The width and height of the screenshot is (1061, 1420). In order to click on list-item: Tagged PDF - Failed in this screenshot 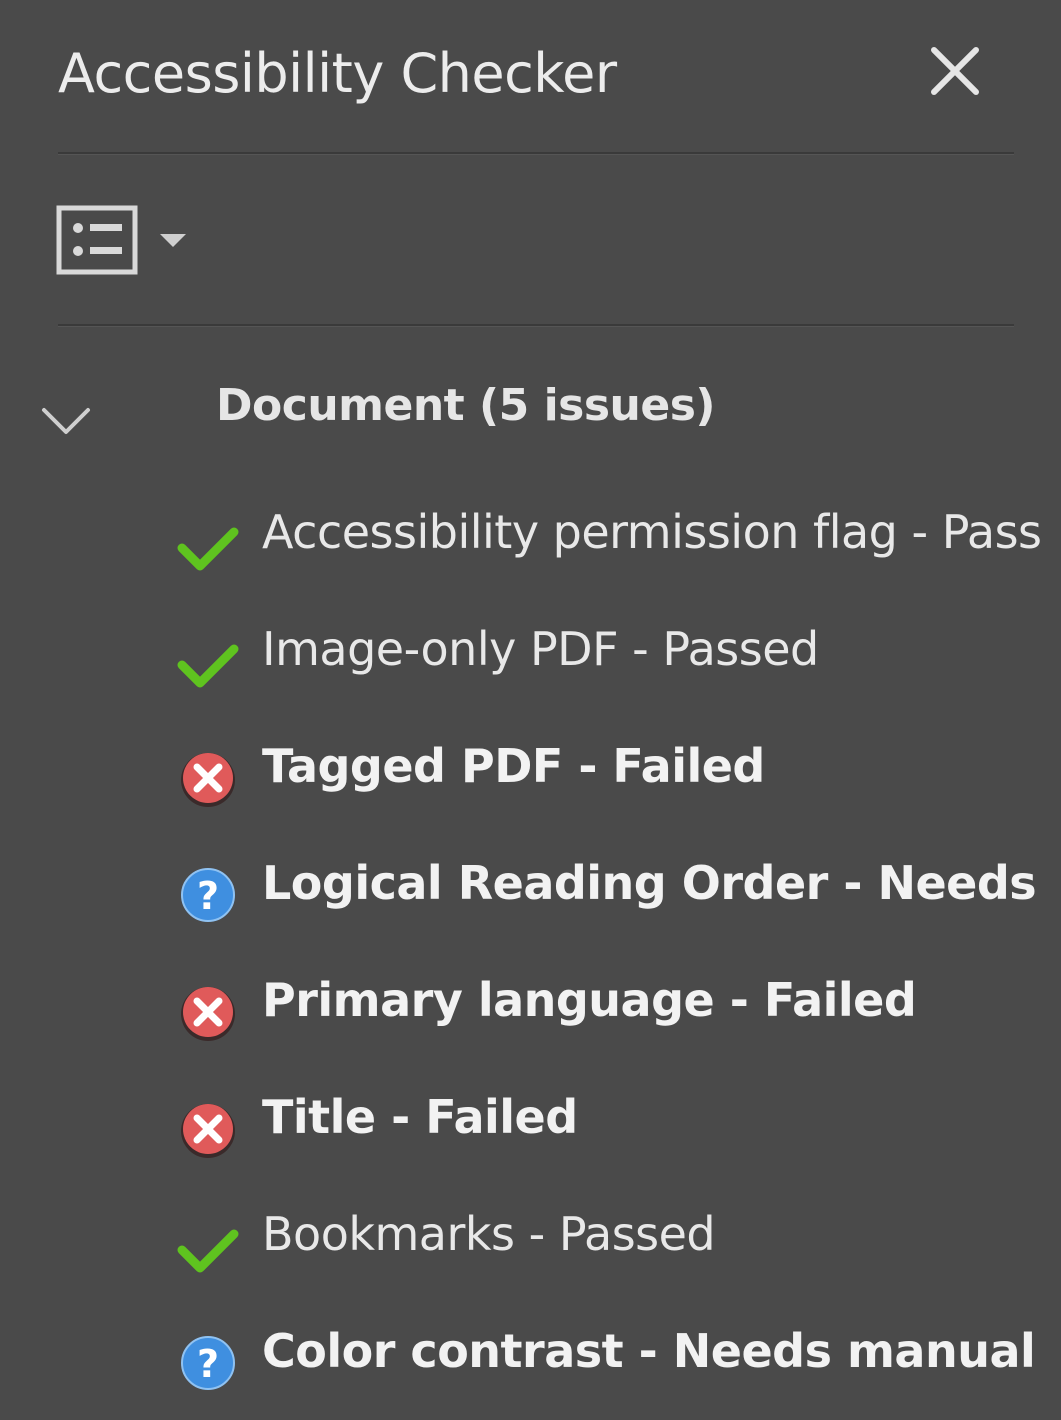, I will do `click(611, 781)`.